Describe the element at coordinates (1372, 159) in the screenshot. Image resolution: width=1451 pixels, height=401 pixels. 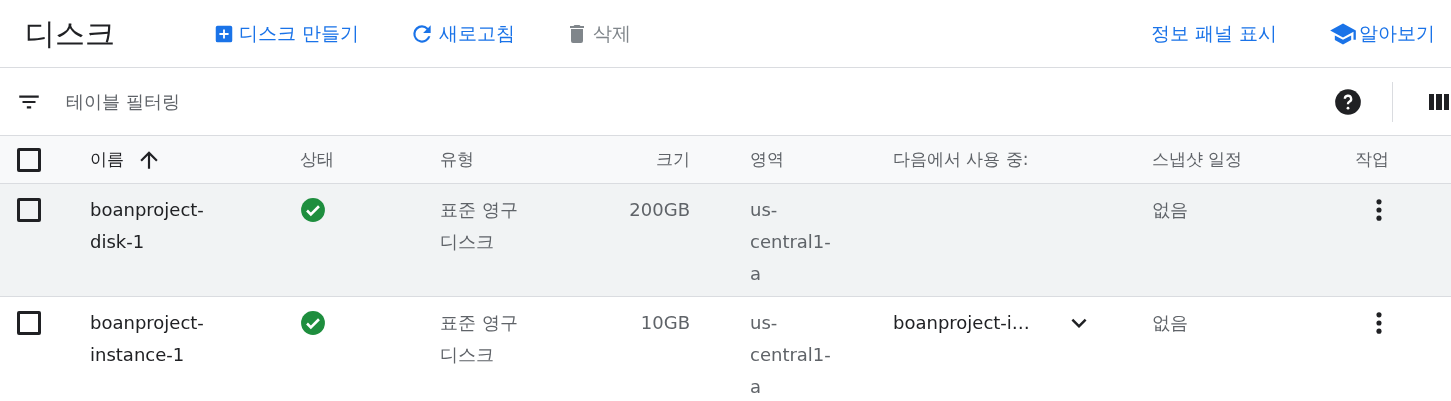
I see `column-header: 작업` at that location.